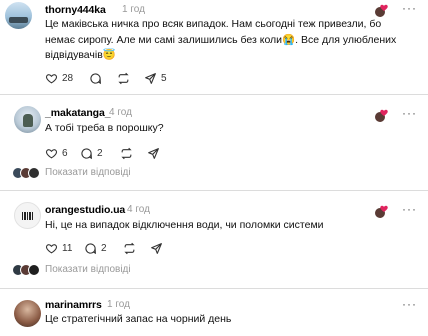 The height and width of the screenshot is (336, 428). I want to click on like-count: 6, so click(65, 153).